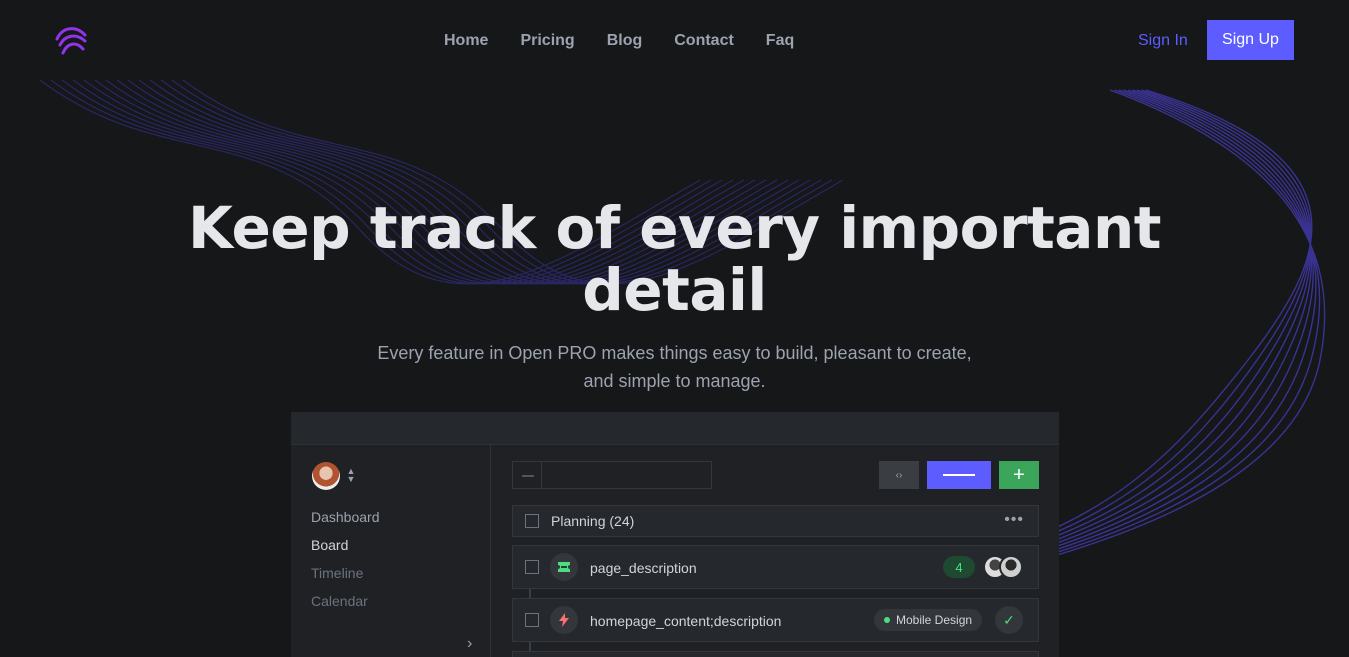 The image size is (1349, 657). What do you see at coordinates (71, 40) in the screenshot?
I see `logo-icon` at bounding box center [71, 40].